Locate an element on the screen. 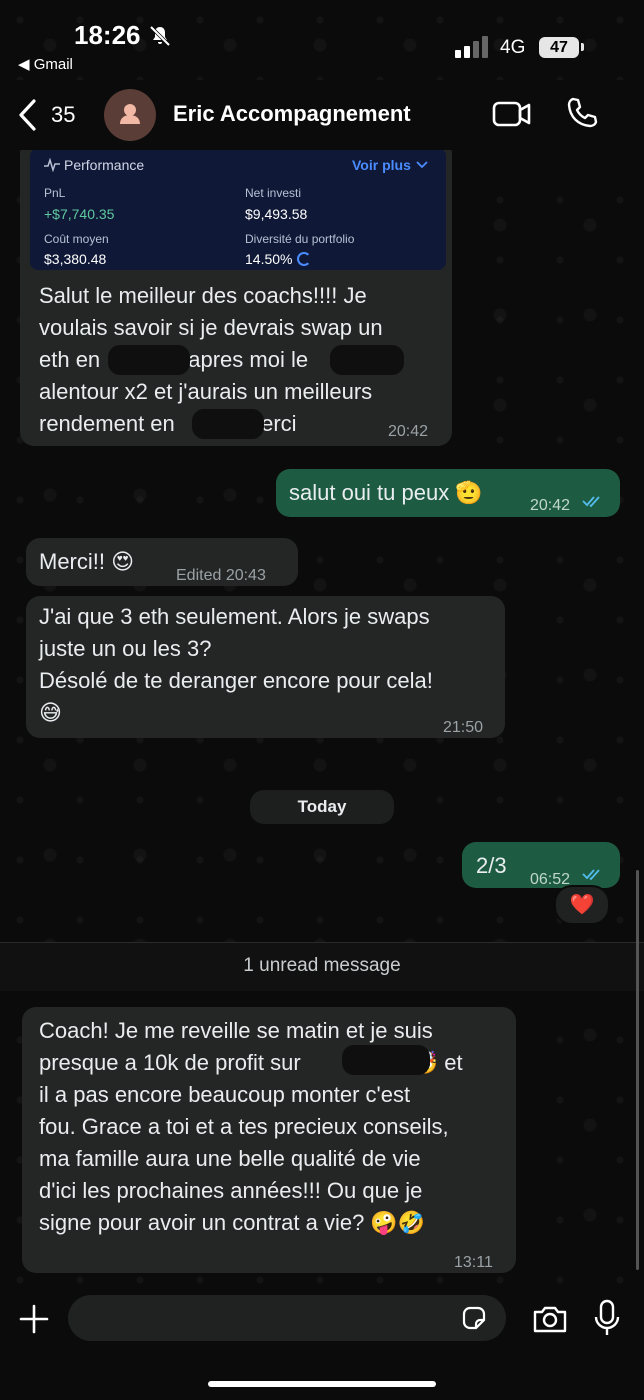 Image resolution: width=644 pixels, height=1400 pixels. message-line: d'ici les prochaines années!!! Ou que je is located at coordinates (231, 1190).